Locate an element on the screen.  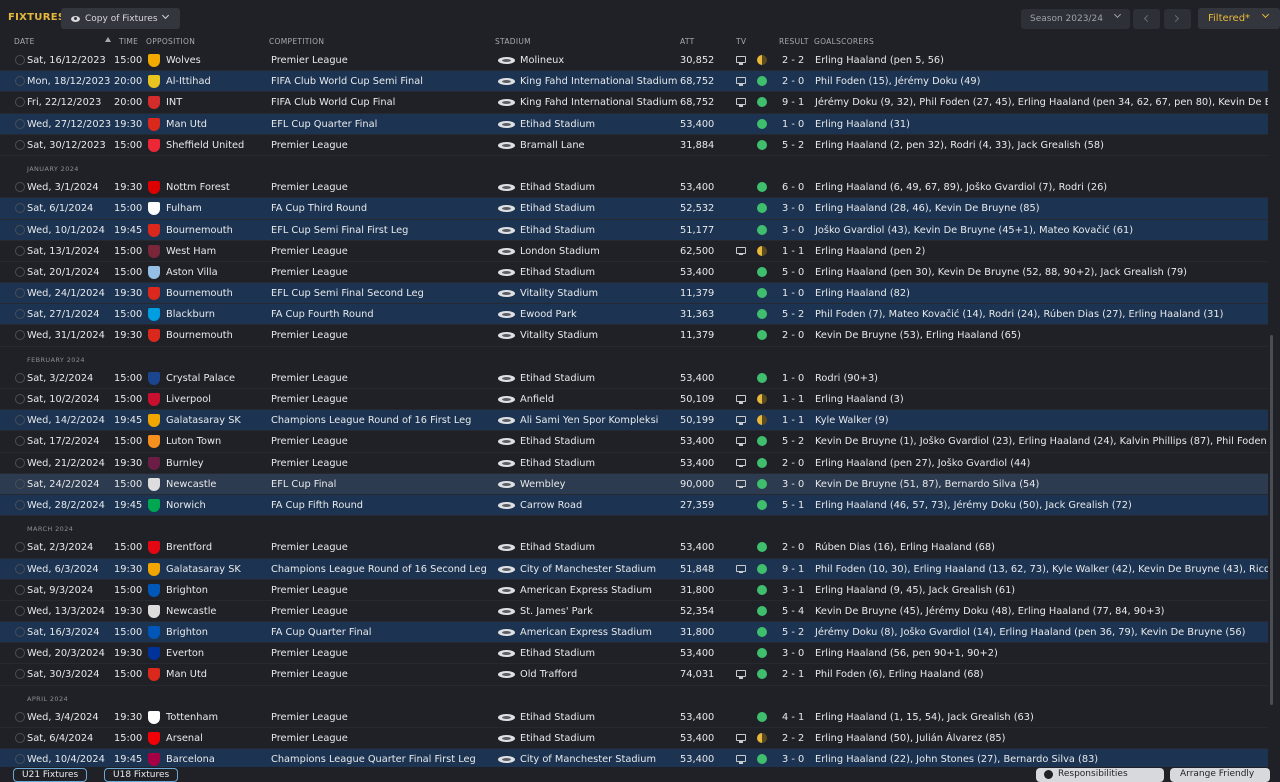
fixture-result: 2 - 1 is located at coordinates (793, 674).